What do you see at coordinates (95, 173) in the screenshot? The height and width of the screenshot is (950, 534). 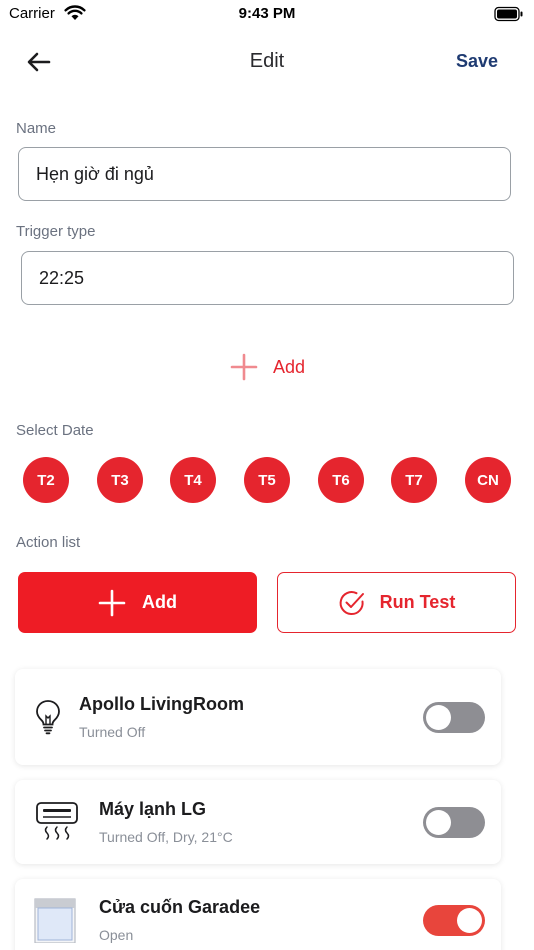 I see `name-value: Hẹn giờ đi ngủ` at bounding box center [95, 173].